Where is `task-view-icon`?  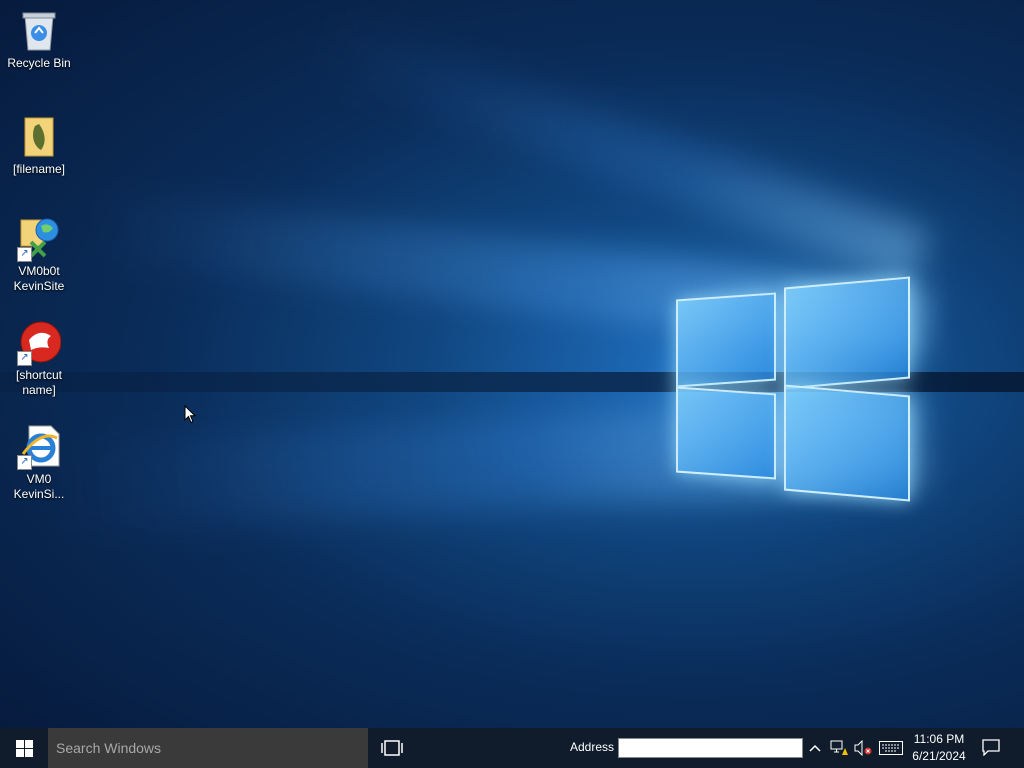 task-view-icon is located at coordinates (392, 748).